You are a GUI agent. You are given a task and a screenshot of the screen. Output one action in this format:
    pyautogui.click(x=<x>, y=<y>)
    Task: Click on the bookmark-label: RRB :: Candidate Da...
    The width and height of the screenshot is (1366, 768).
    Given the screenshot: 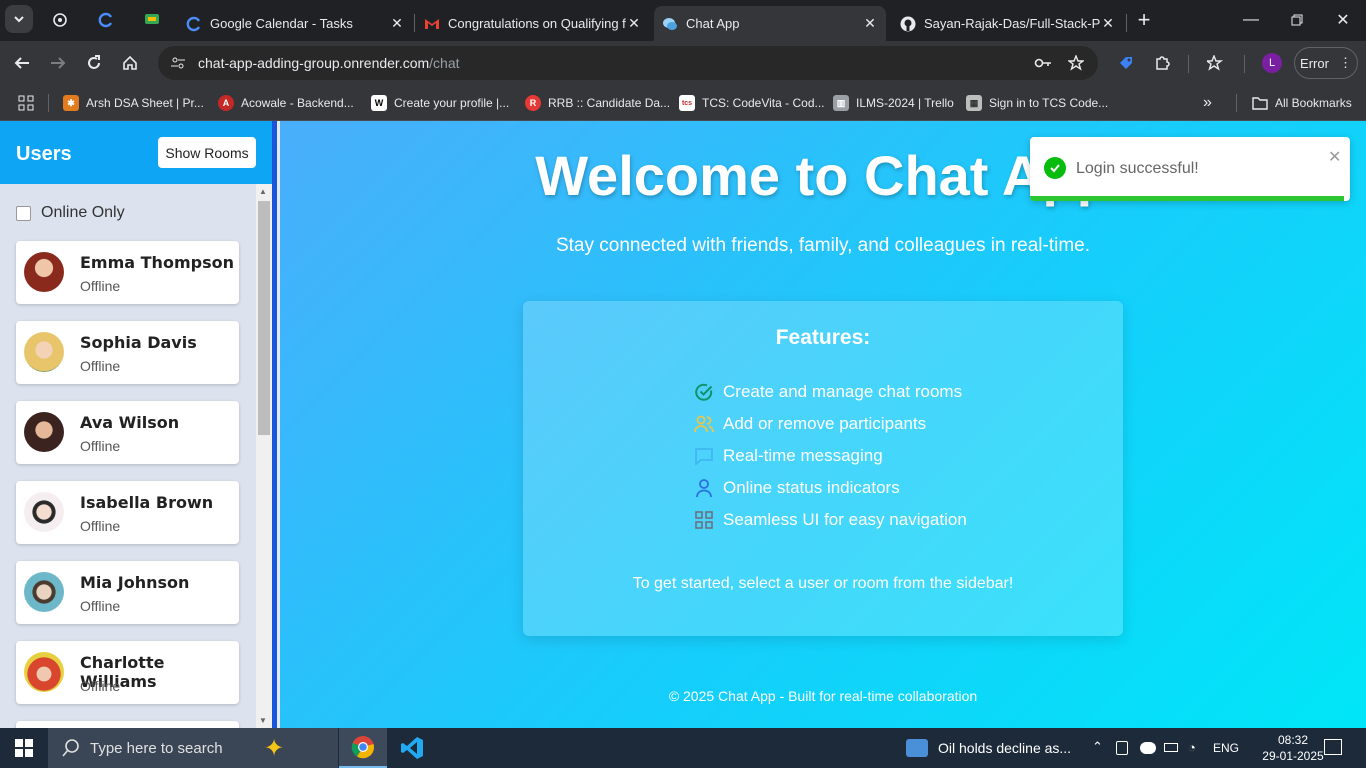 What is the action you would take?
    pyautogui.click(x=609, y=103)
    